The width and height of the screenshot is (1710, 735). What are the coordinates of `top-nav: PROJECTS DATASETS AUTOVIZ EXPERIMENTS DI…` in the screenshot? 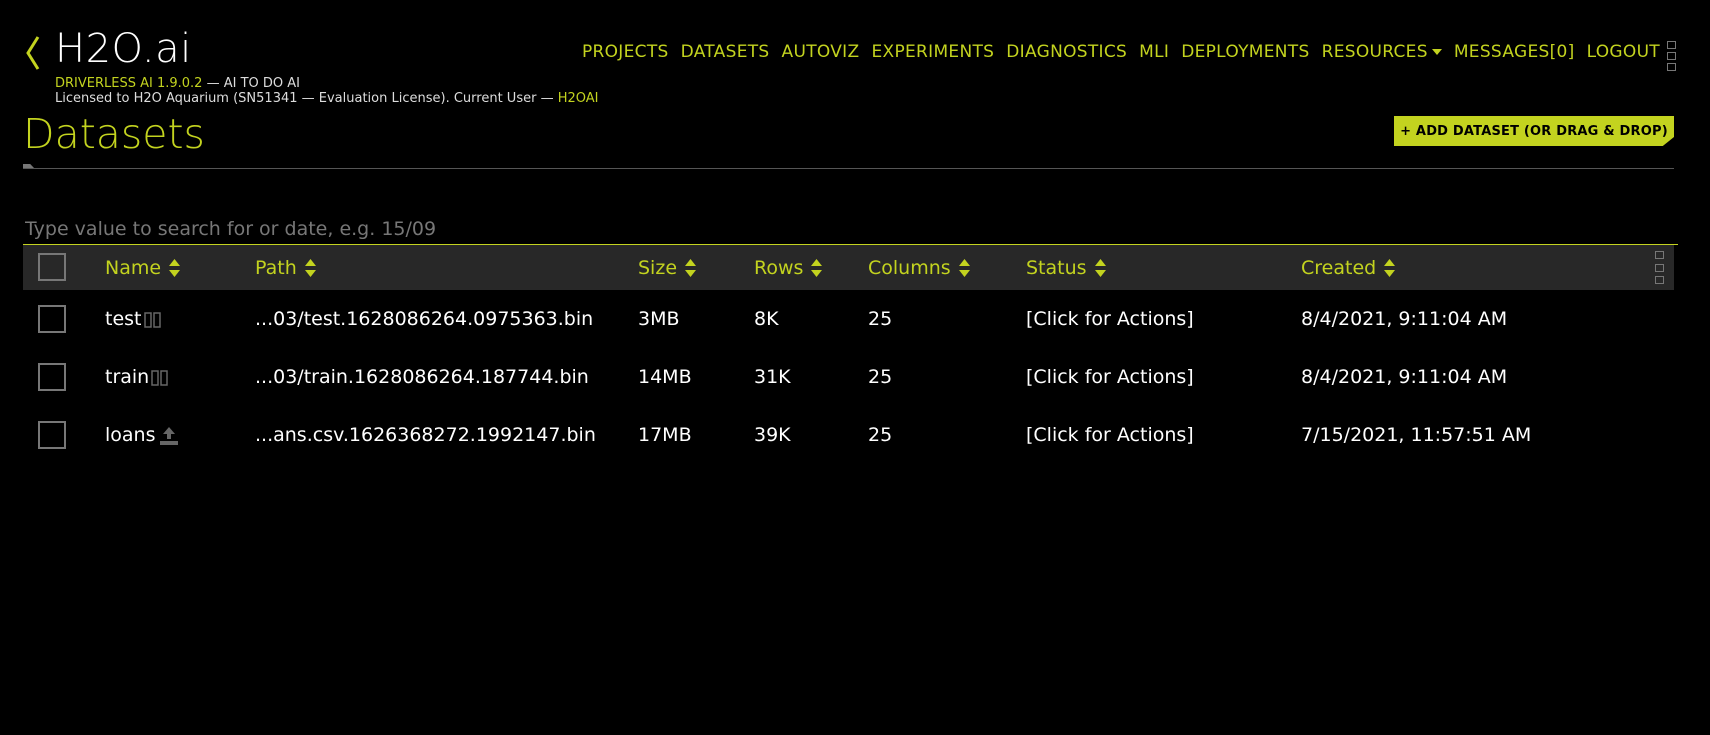 It's located at (1121, 52).